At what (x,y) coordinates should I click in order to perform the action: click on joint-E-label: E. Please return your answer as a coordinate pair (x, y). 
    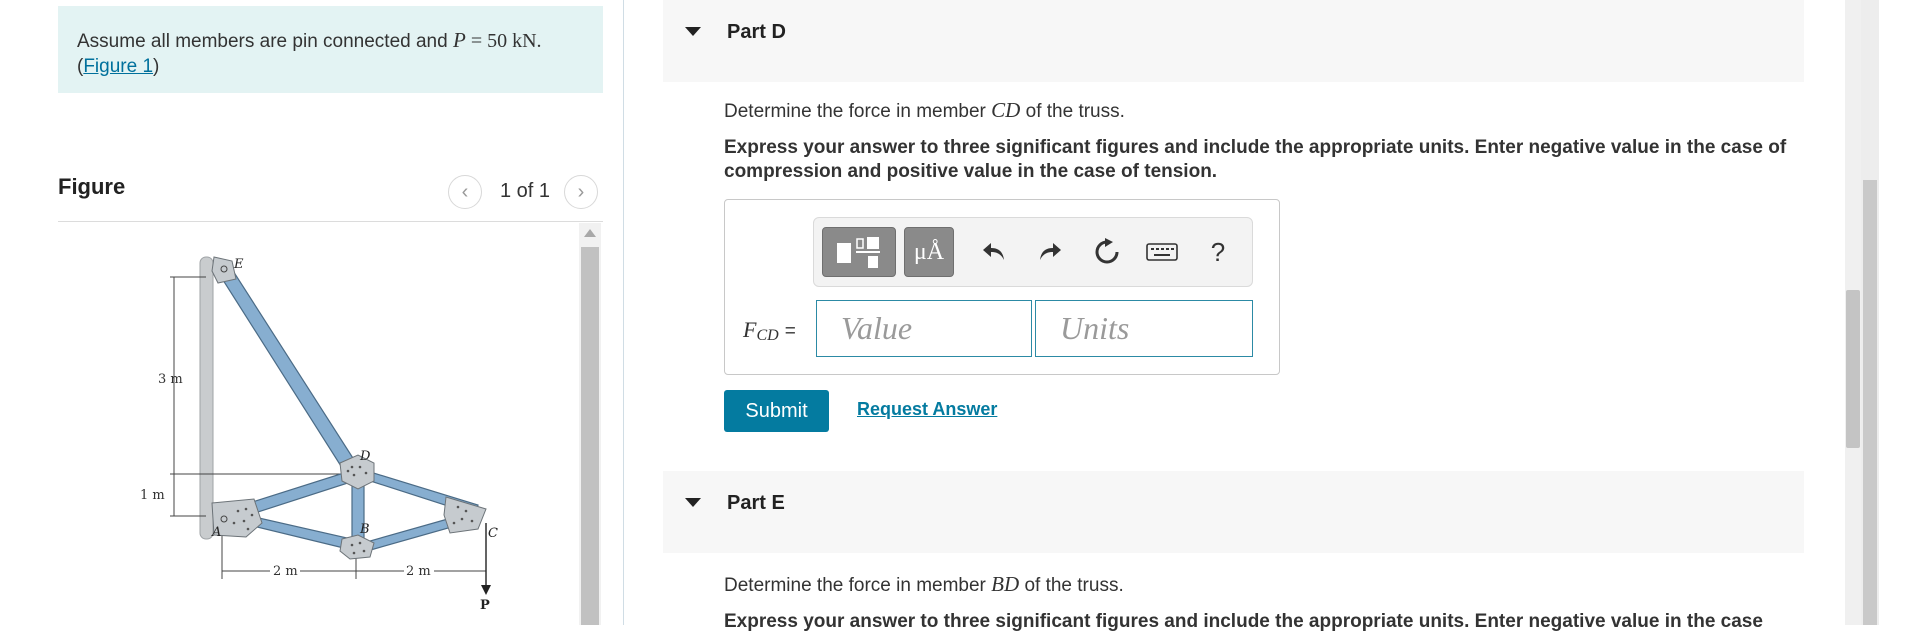
    Looking at the image, I should click on (238, 264).